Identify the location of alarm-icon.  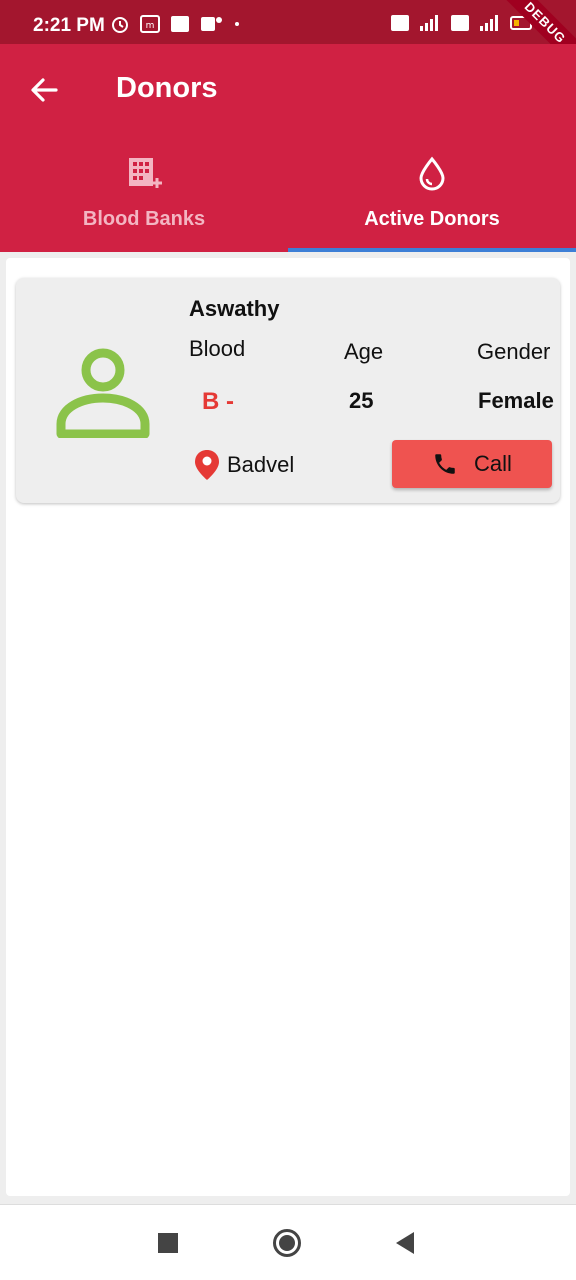
(120, 25).